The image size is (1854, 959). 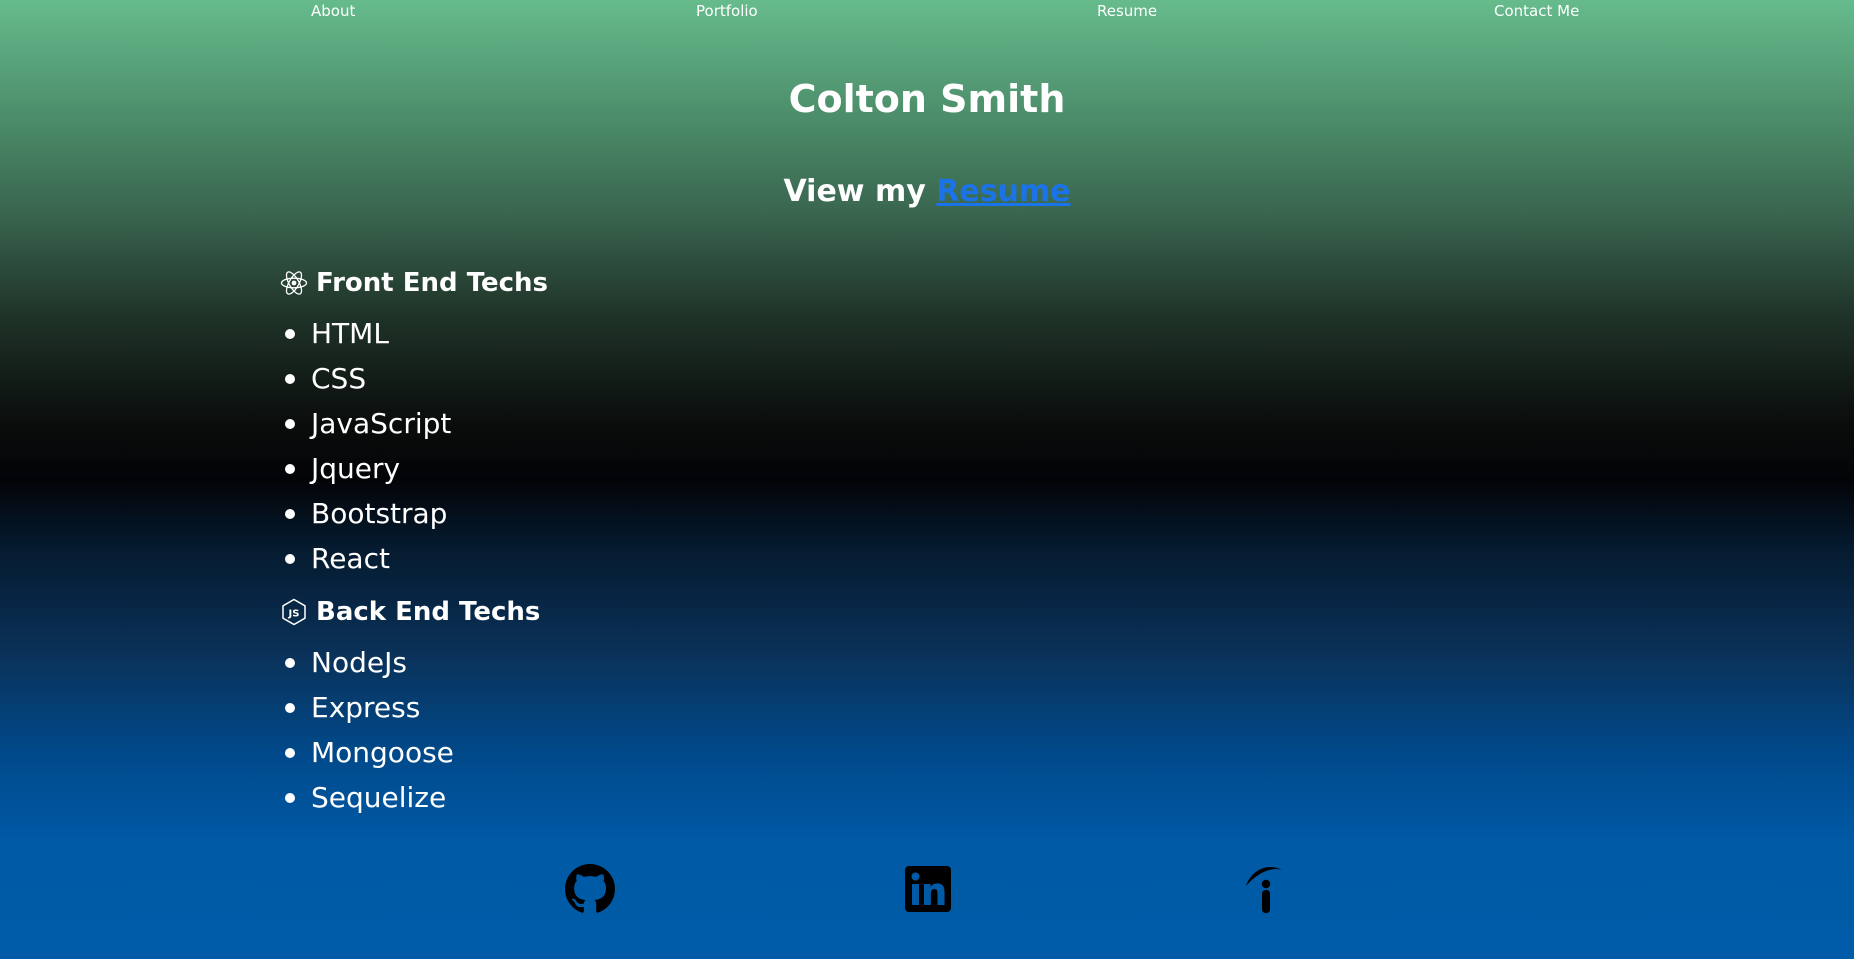 What do you see at coordinates (365, 378) in the screenshot?
I see `list-item: CSS` at bounding box center [365, 378].